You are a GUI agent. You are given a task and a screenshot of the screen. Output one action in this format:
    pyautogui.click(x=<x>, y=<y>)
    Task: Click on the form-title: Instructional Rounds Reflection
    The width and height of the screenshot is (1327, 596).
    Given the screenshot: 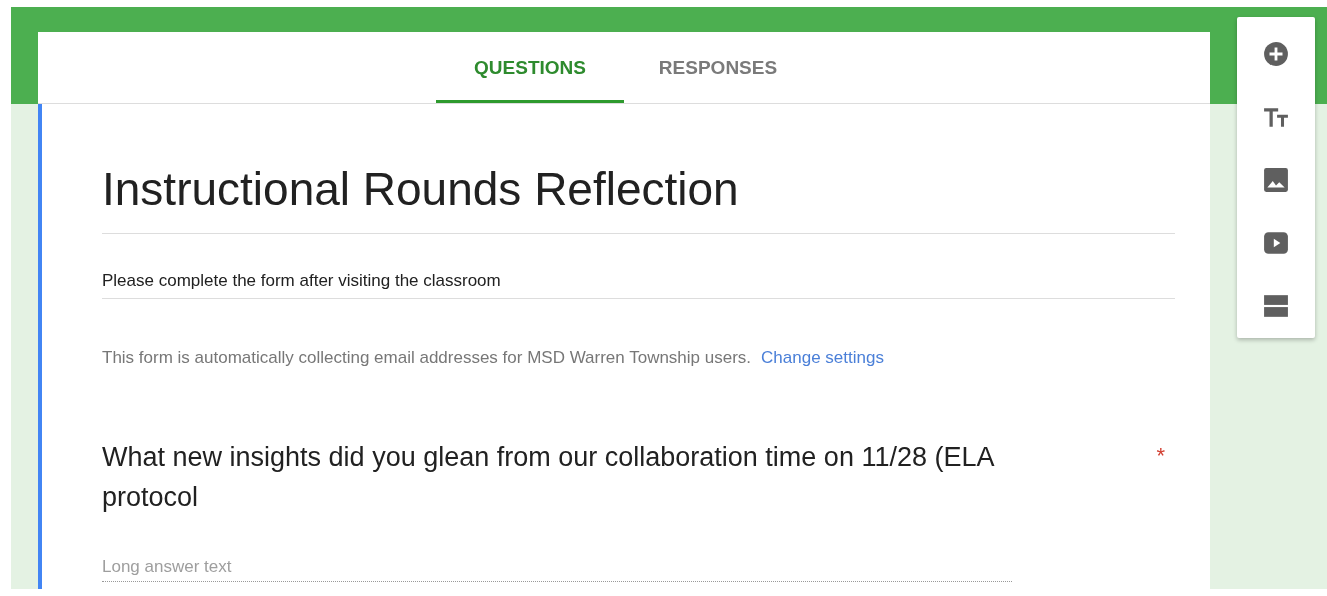 What is the action you would take?
    pyautogui.click(x=638, y=189)
    